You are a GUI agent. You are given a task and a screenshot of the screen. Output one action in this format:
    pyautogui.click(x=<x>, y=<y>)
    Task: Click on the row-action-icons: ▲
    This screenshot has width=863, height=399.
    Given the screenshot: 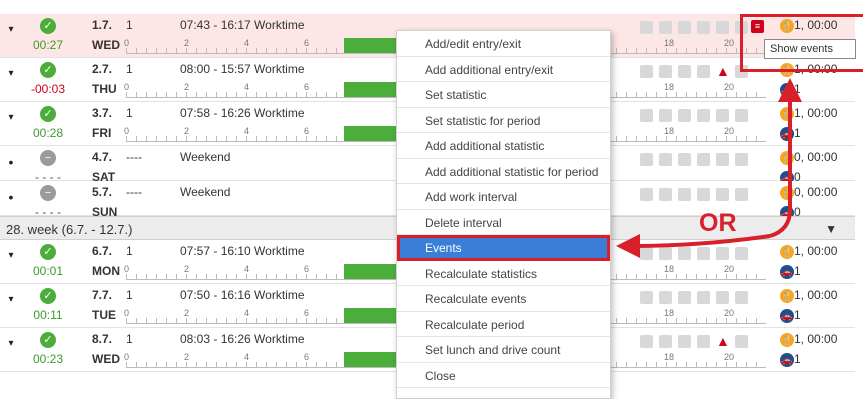 What is the action you would take?
    pyautogui.click(x=700, y=341)
    